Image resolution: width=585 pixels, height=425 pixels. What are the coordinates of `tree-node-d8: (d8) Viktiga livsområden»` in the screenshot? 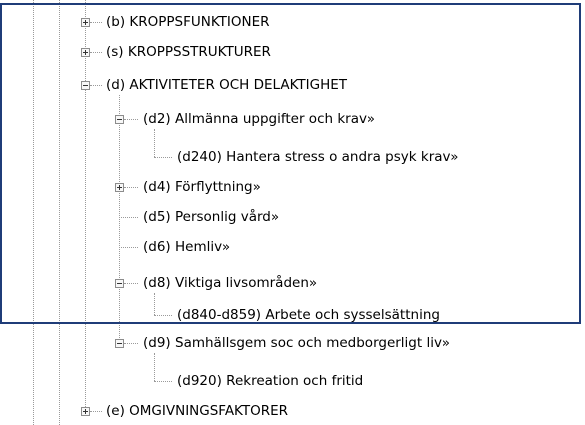 It's located at (230, 283).